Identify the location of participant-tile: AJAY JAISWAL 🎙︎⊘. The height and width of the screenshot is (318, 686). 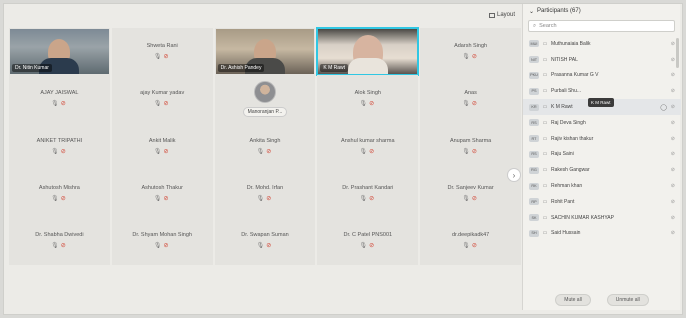
(59, 99).